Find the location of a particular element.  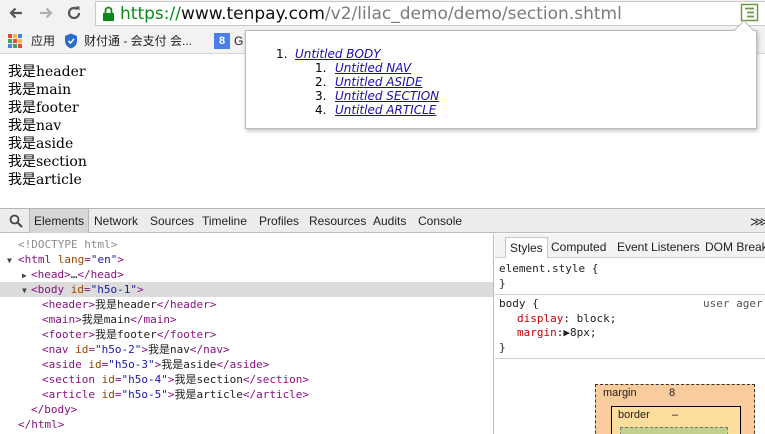

outline-link-article: Untitled ARTICLE is located at coordinates (385, 110).